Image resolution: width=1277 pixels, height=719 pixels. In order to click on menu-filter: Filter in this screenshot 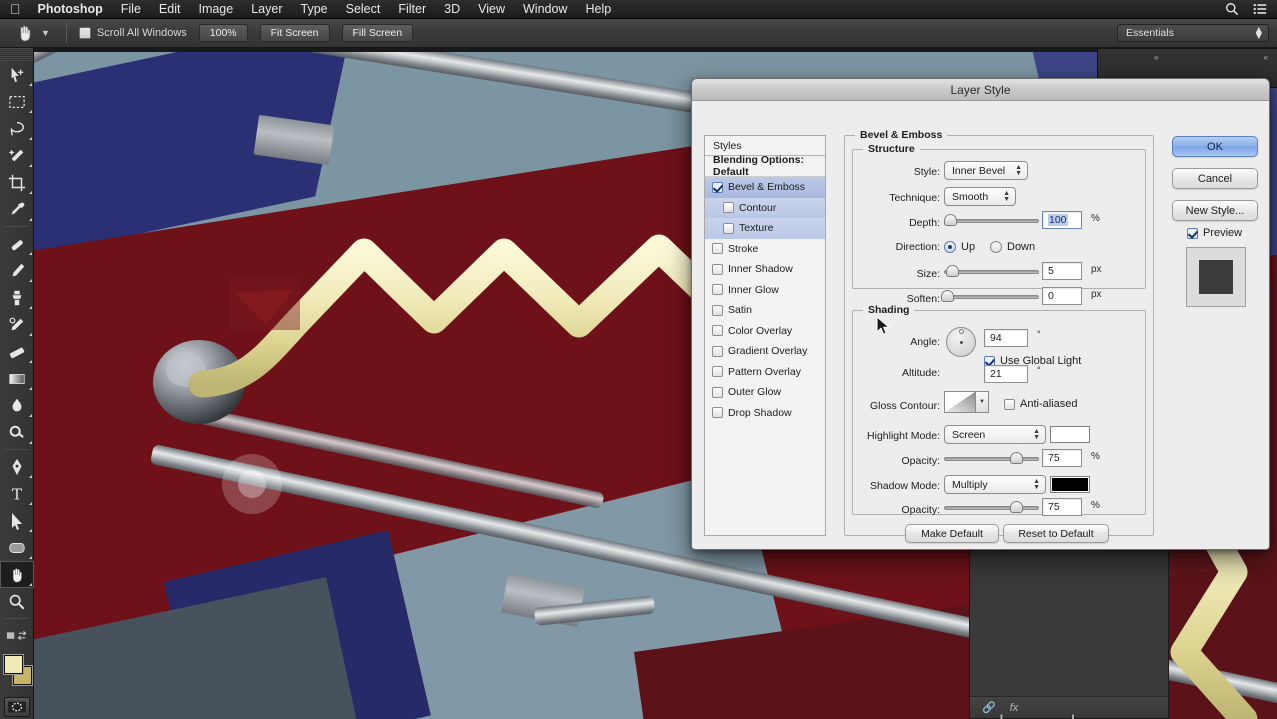, I will do `click(412, 9)`.